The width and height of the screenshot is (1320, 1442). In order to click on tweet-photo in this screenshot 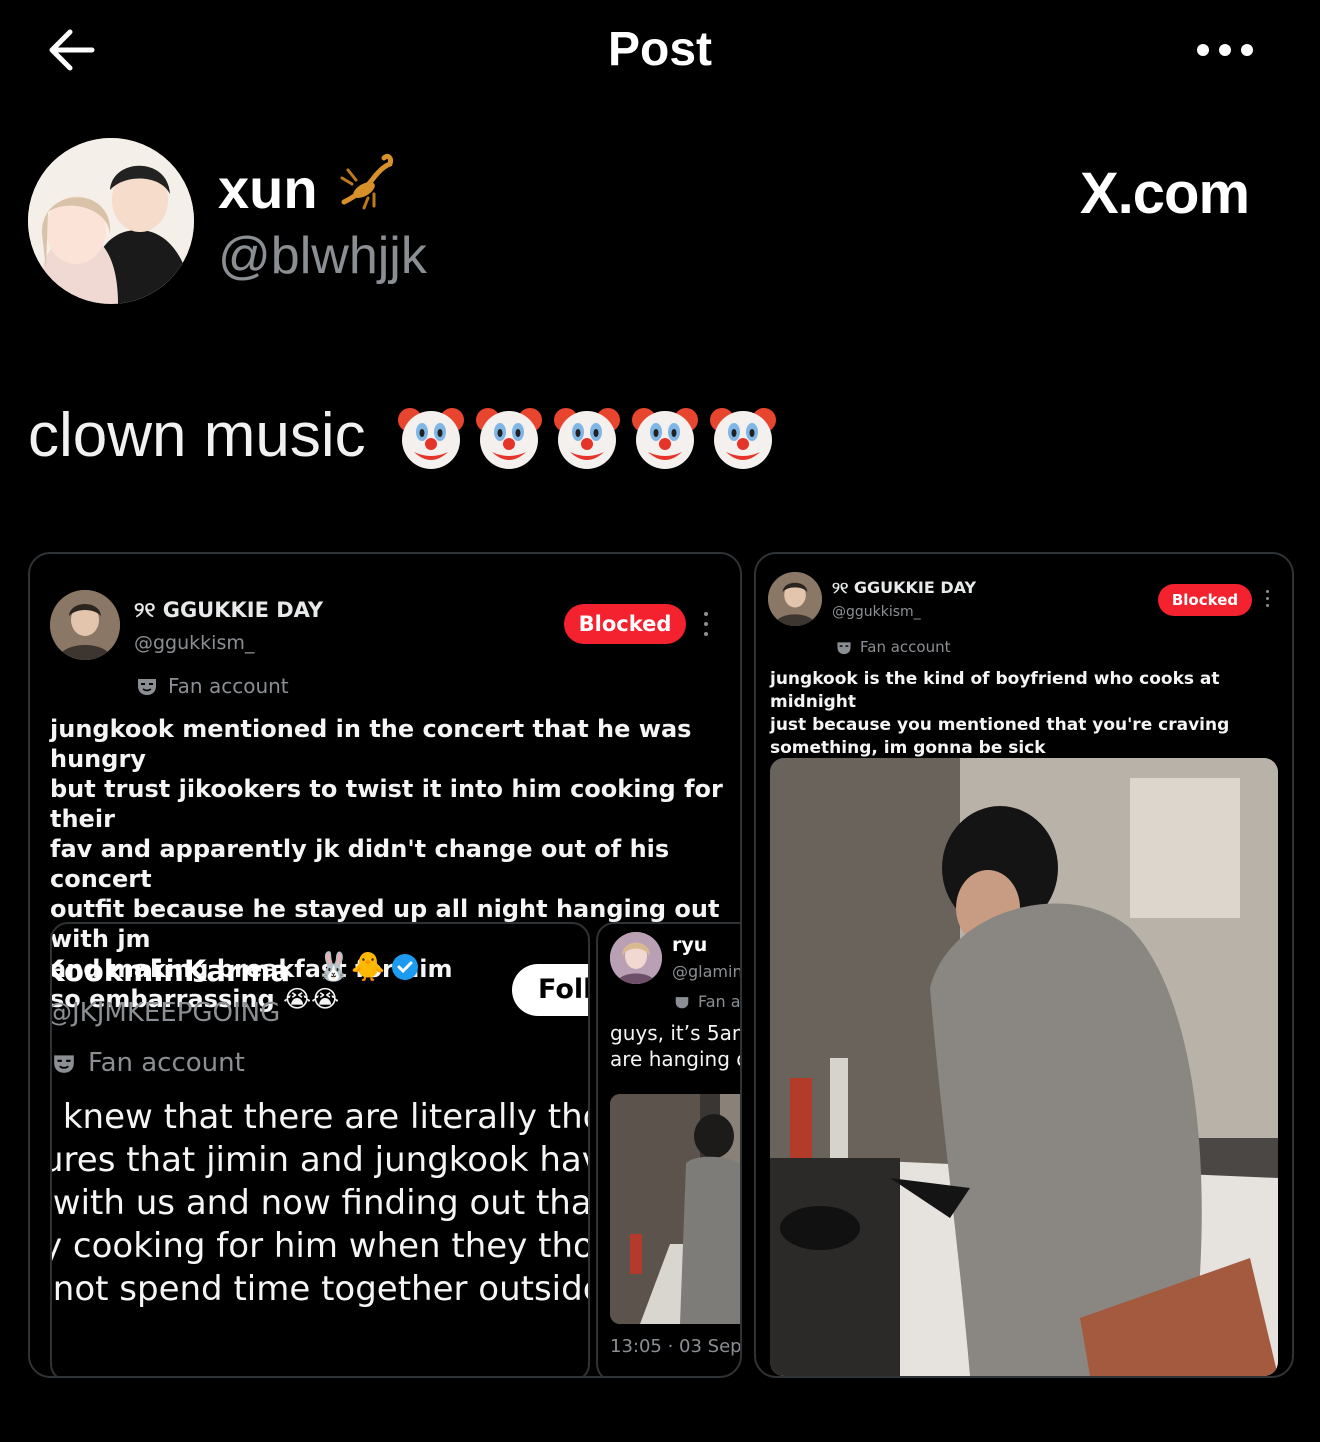, I will do `click(675, 1209)`.